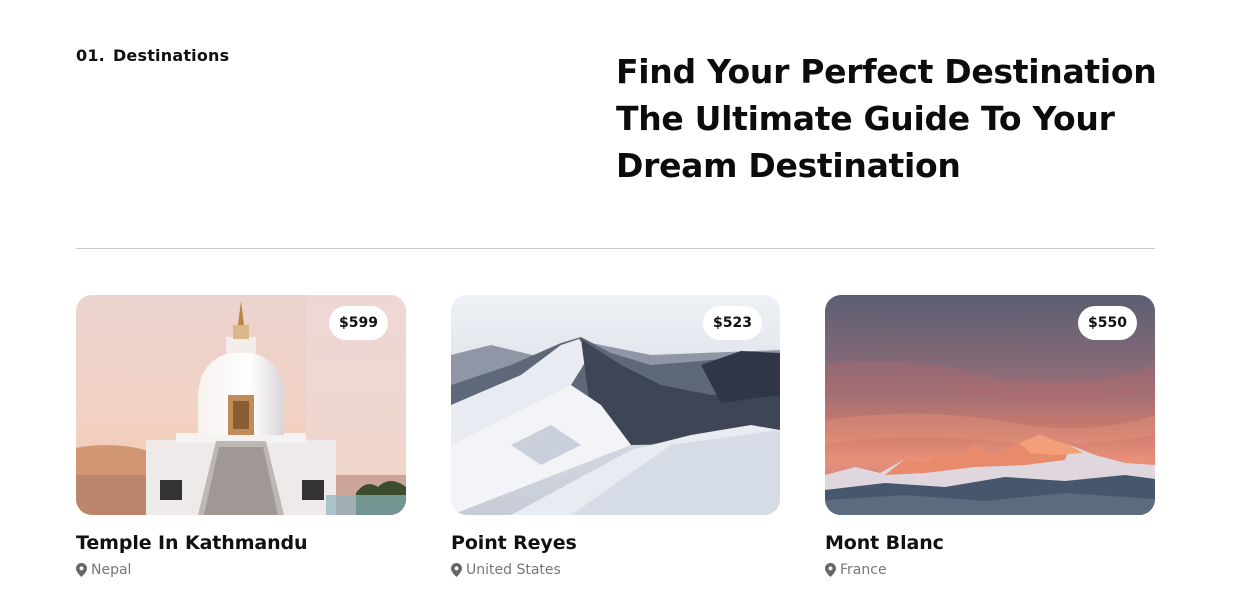  I want to click on location-text: Nepal, so click(111, 570).